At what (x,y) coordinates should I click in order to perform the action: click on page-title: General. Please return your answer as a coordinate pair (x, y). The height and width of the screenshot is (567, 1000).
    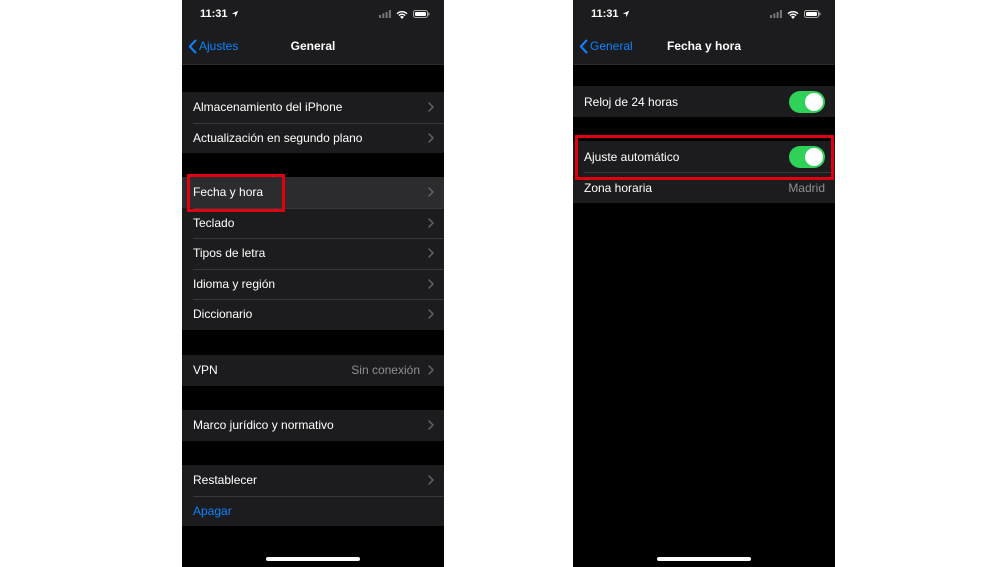
    Looking at the image, I should click on (313, 46).